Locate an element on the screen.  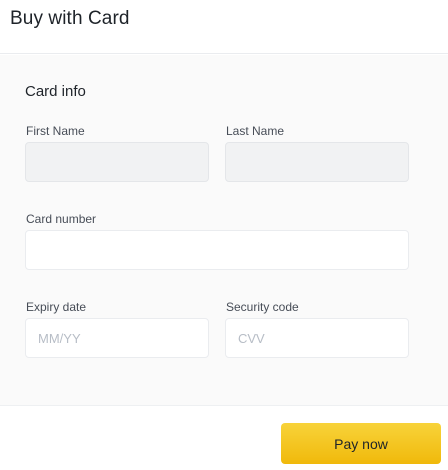
first-name-field is located at coordinates (117, 162).